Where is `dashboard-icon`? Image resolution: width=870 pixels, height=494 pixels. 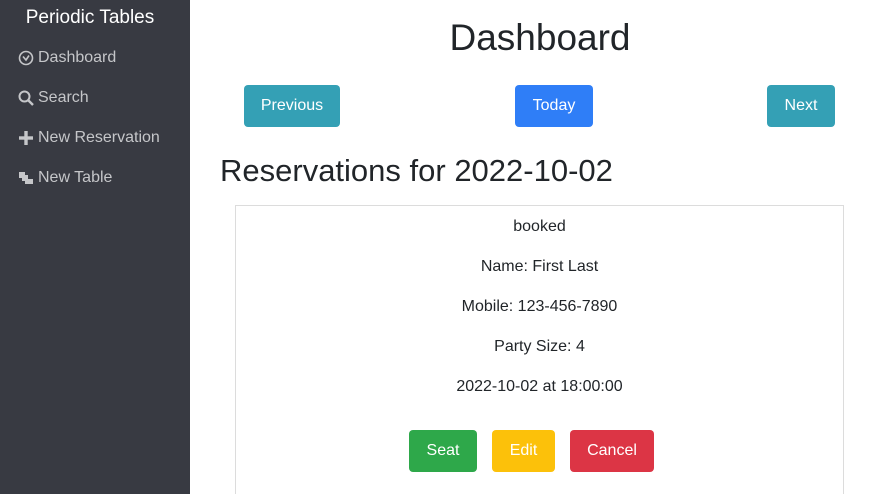 dashboard-icon is located at coordinates (26, 58).